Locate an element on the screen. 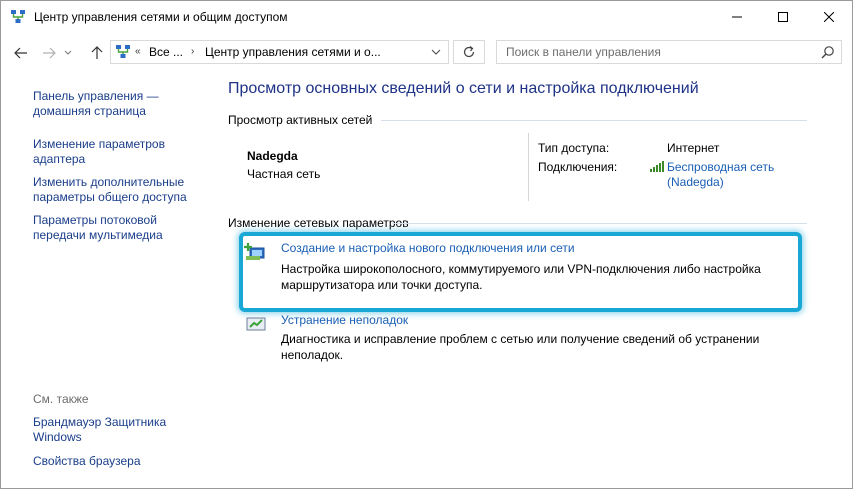 This screenshot has width=853, height=489. maximize-icon is located at coordinates (783, 17).